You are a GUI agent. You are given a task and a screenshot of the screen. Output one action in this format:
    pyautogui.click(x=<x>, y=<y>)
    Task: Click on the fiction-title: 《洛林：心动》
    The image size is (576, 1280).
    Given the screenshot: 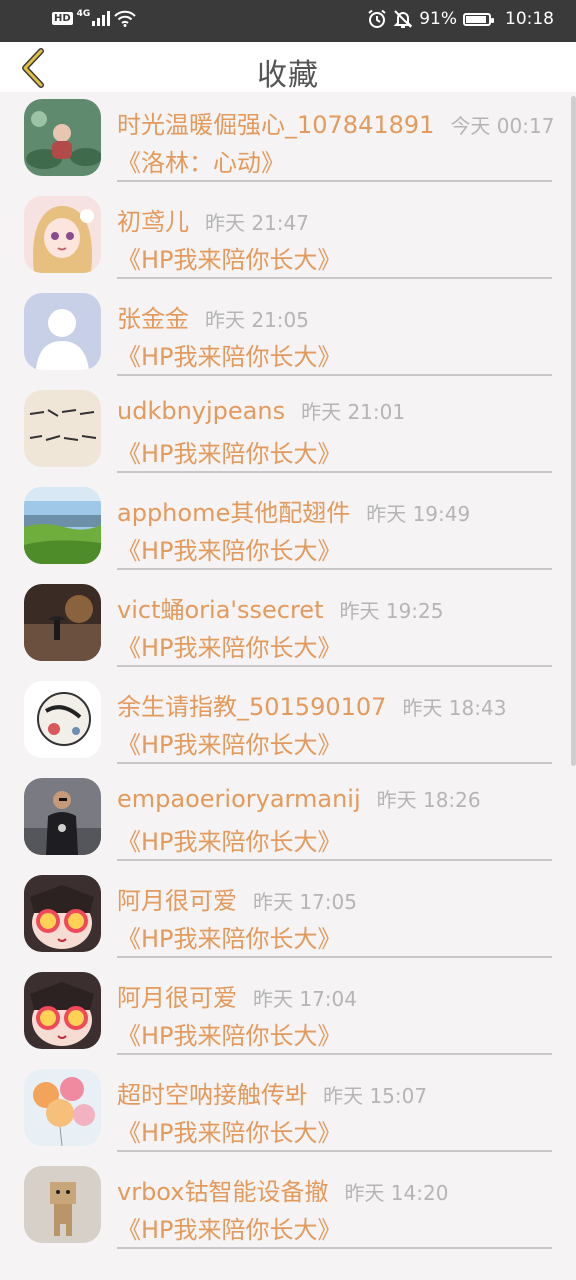 What is the action you would take?
    pyautogui.click(x=201, y=160)
    